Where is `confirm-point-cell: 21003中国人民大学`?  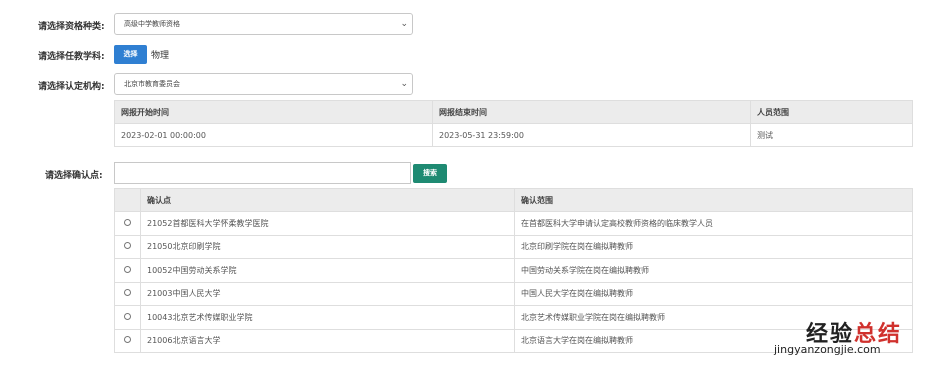
confirm-point-cell: 21003中国人民大学 is located at coordinates (327, 293).